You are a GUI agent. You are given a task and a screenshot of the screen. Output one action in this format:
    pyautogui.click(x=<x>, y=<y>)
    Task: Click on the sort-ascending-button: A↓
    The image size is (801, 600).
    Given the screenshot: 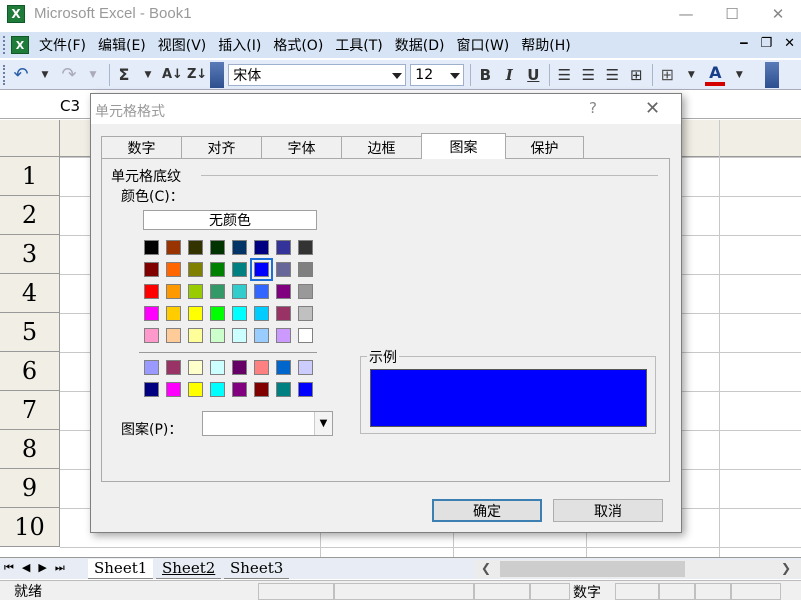 What is the action you would take?
    pyautogui.click(x=172, y=75)
    